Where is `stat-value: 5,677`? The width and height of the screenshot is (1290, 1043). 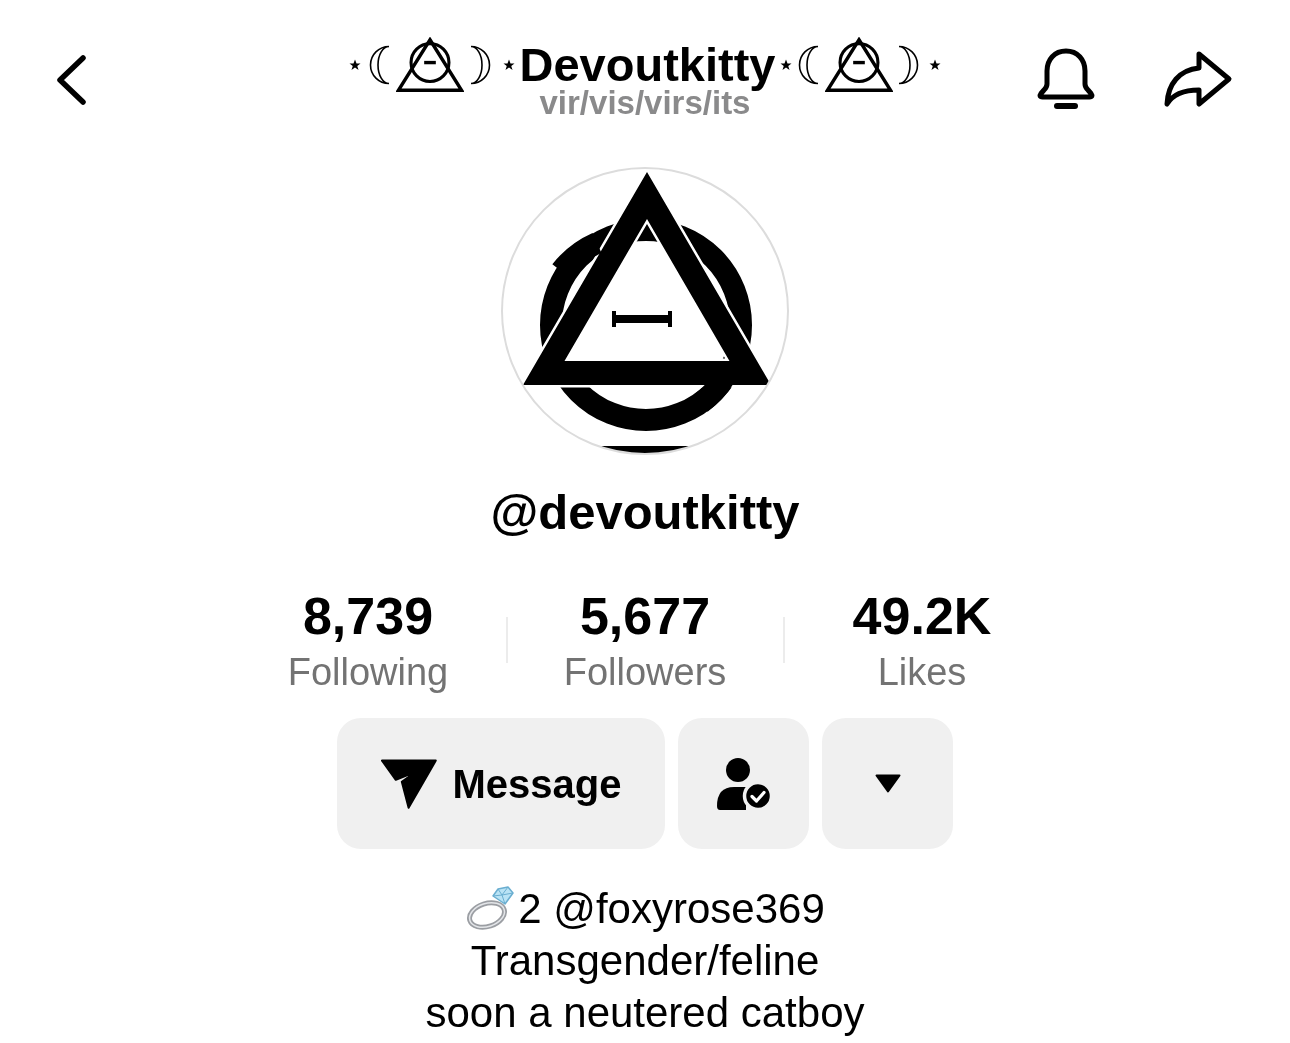 stat-value: 5,677 is located at coordinates (645, 616).